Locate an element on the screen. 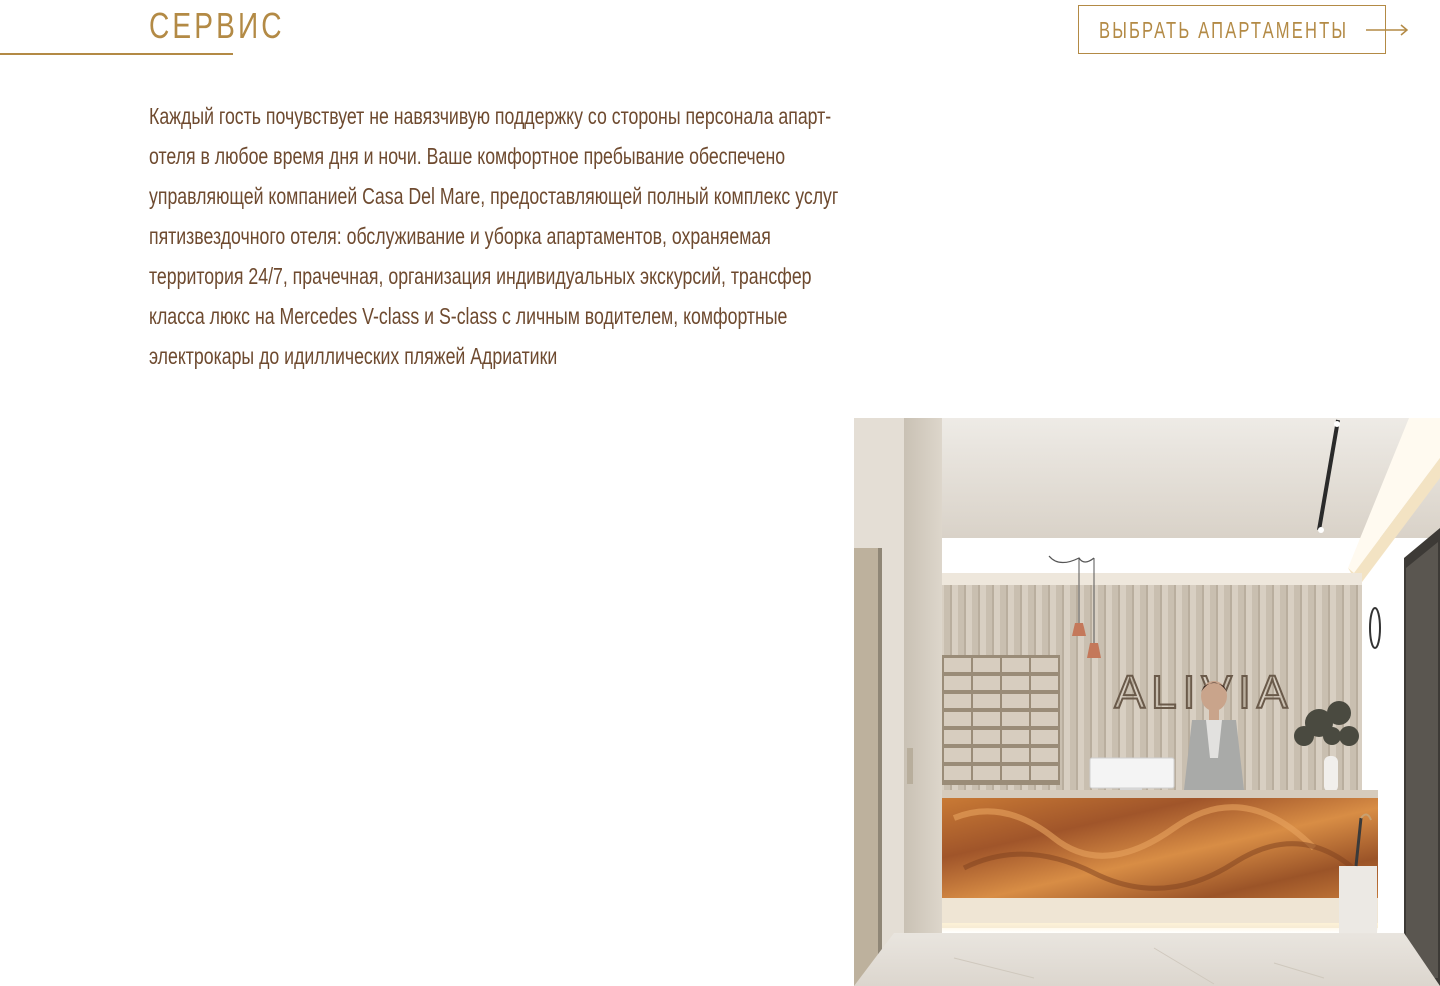  section-title: СЕРВИС is located at coordinates (217, 25).